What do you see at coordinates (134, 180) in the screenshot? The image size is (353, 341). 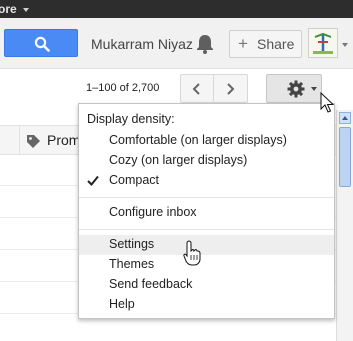 I see `density-option-label: Compact` at bounding box center [134, 180].